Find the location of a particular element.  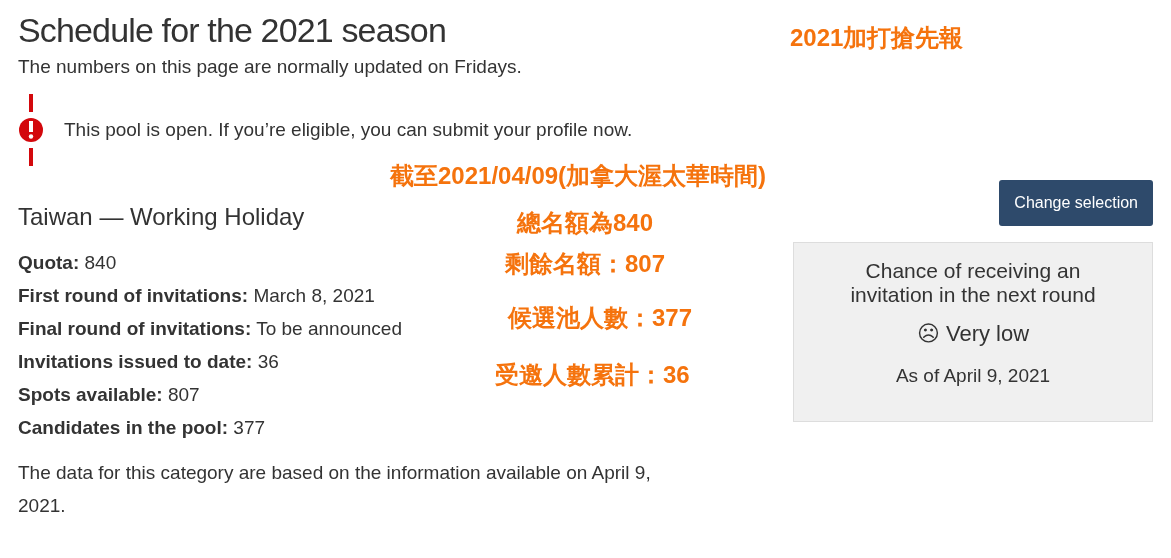

alert-text: This pool is open. If you’re eligible, you can submit your profile now. is located at coordinates (348, 129).